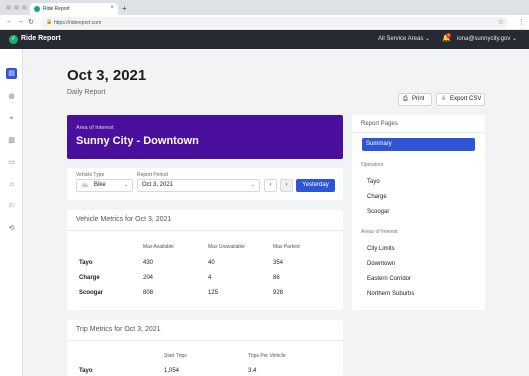  I want to click on window-maximize-dot, so click(24, 7).